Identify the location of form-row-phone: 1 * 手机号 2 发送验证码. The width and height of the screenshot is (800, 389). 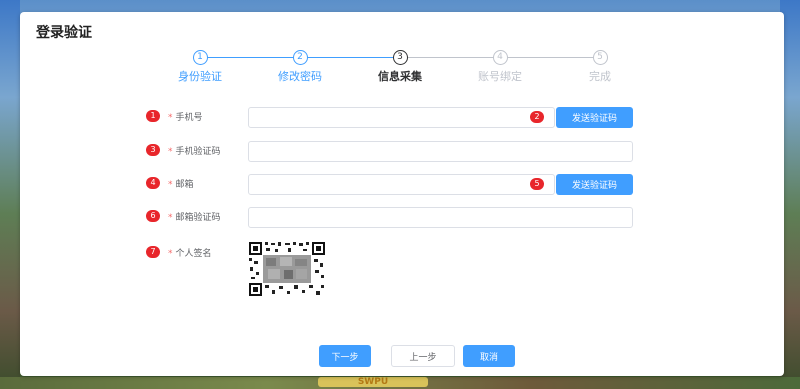
(391, 118).